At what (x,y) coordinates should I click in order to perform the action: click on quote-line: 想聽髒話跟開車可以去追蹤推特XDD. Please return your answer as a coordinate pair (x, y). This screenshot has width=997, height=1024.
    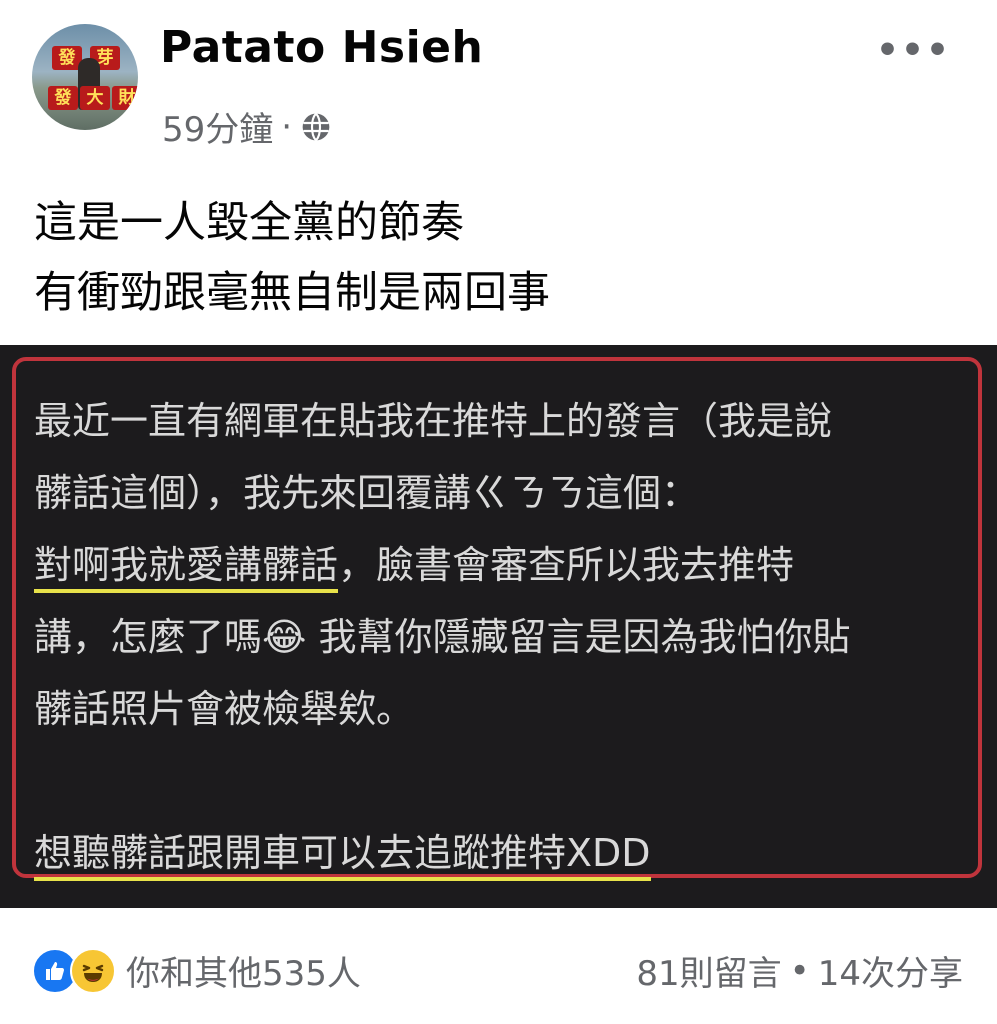
    Looking at the image, I should click on (504, 853).